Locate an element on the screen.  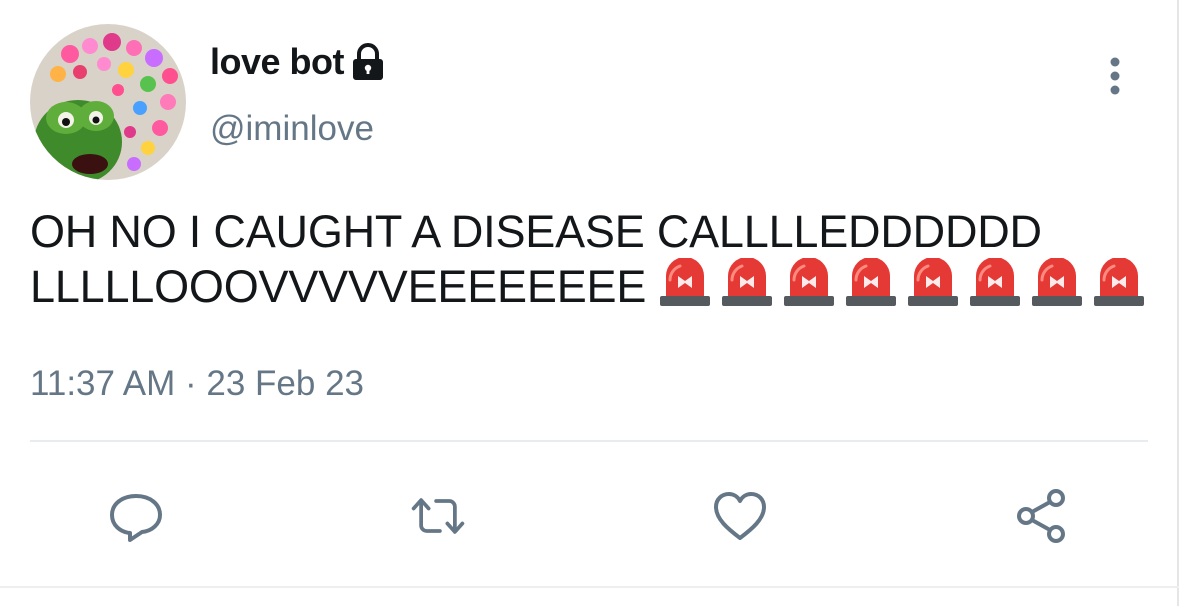
like-button is located at coordinates (740, 516).